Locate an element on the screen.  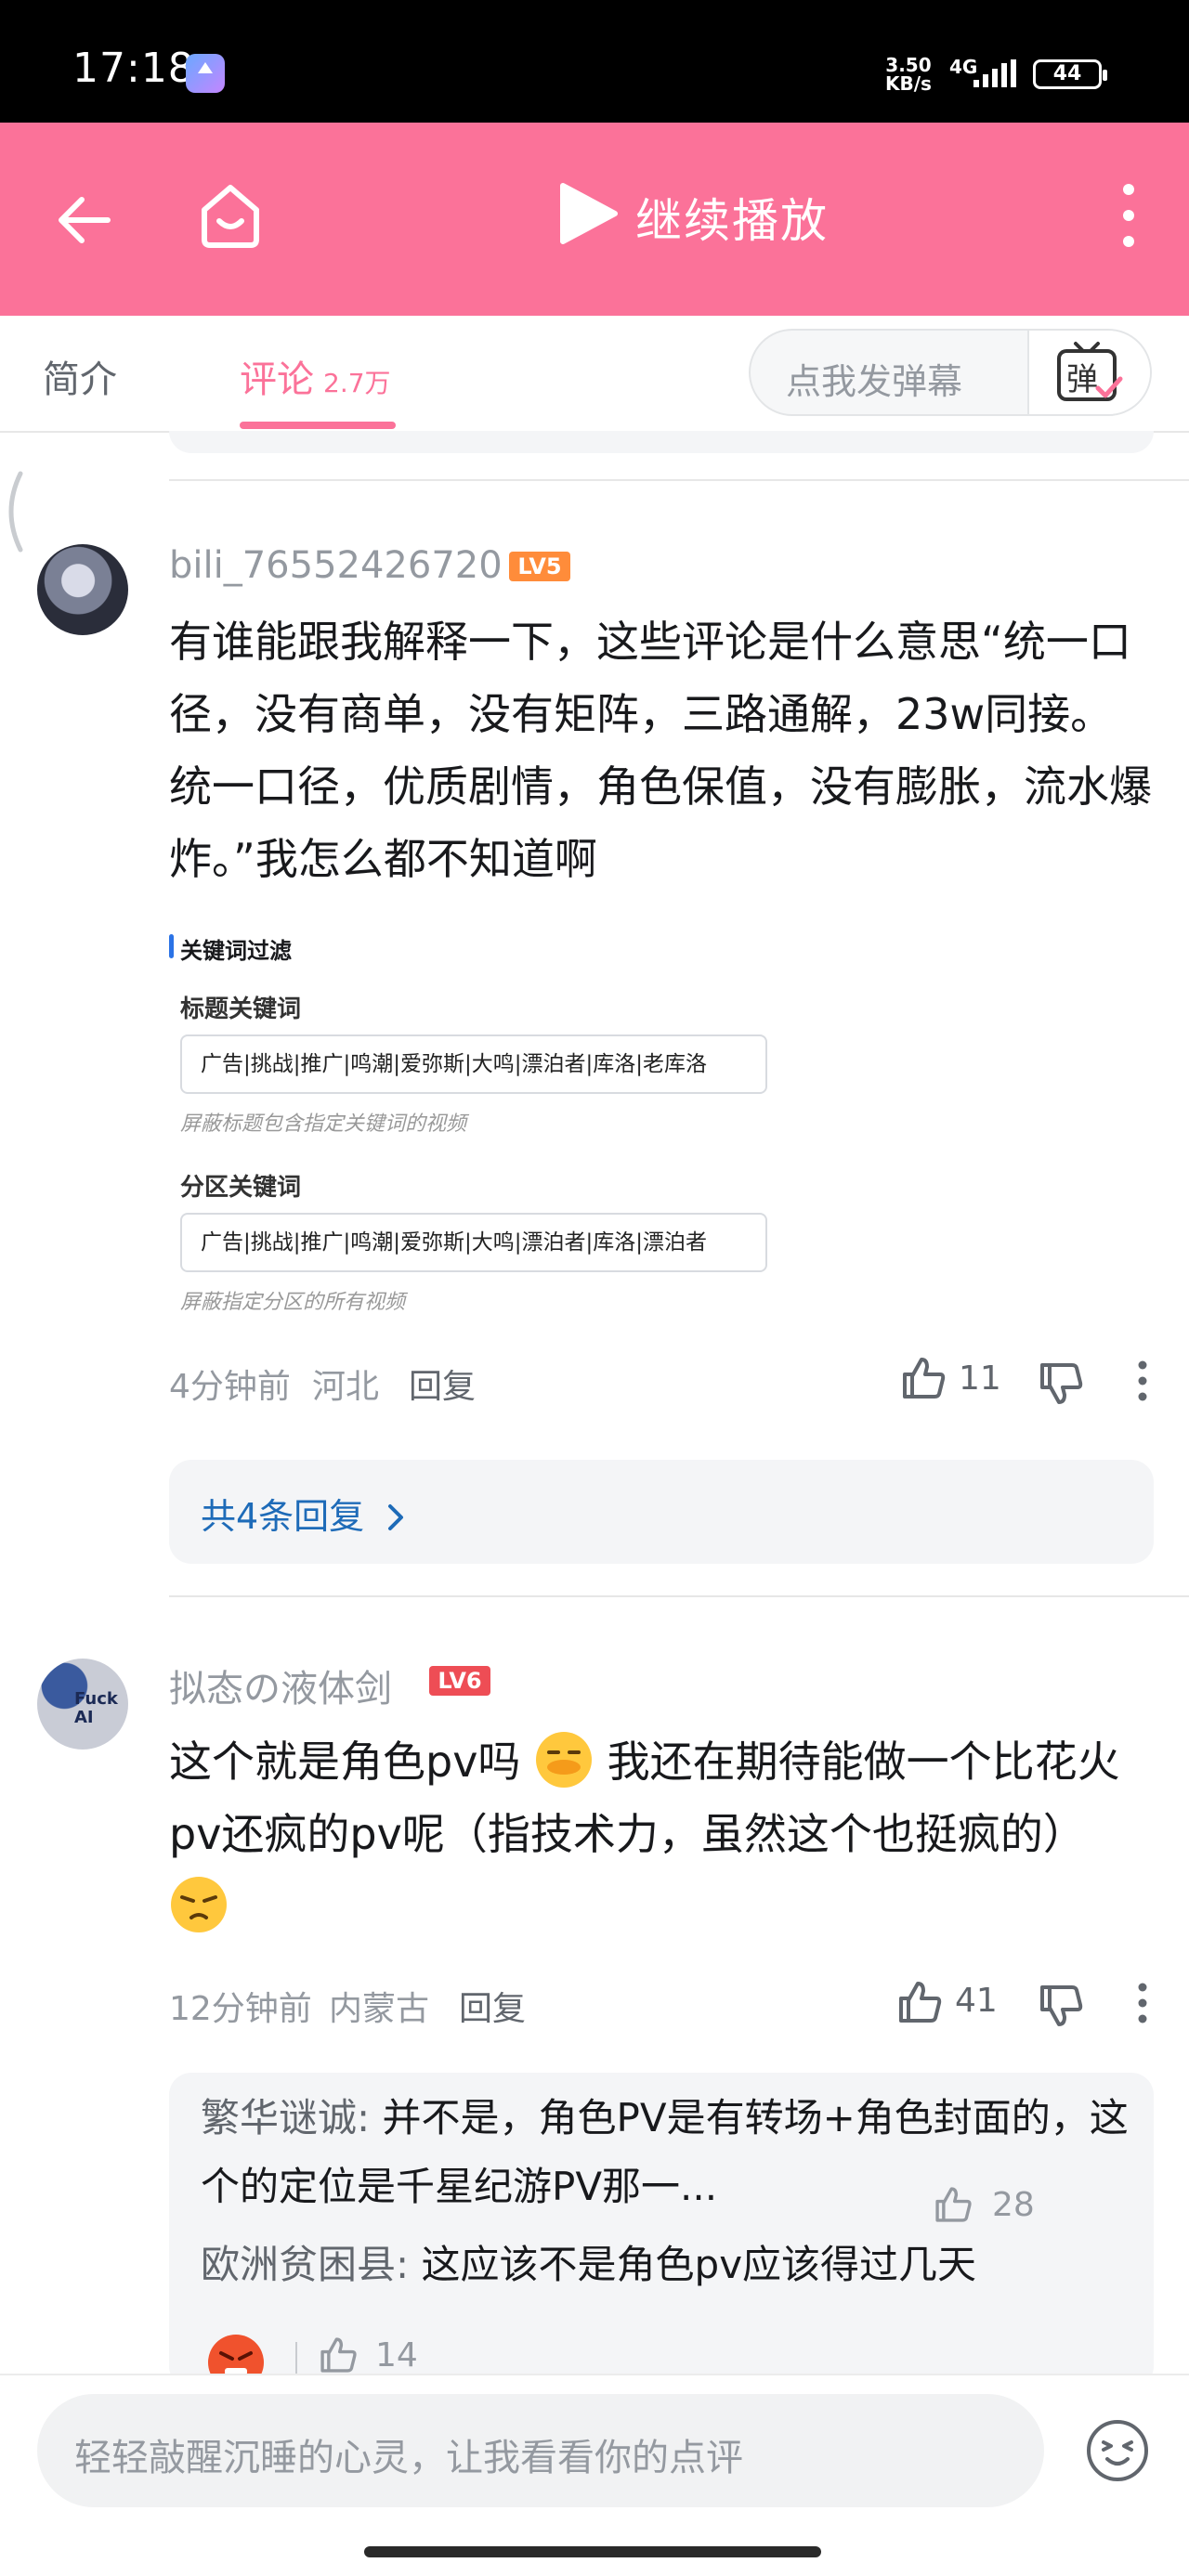
continue-playing-button: 继续播放 is located at coordinates (732, 217).